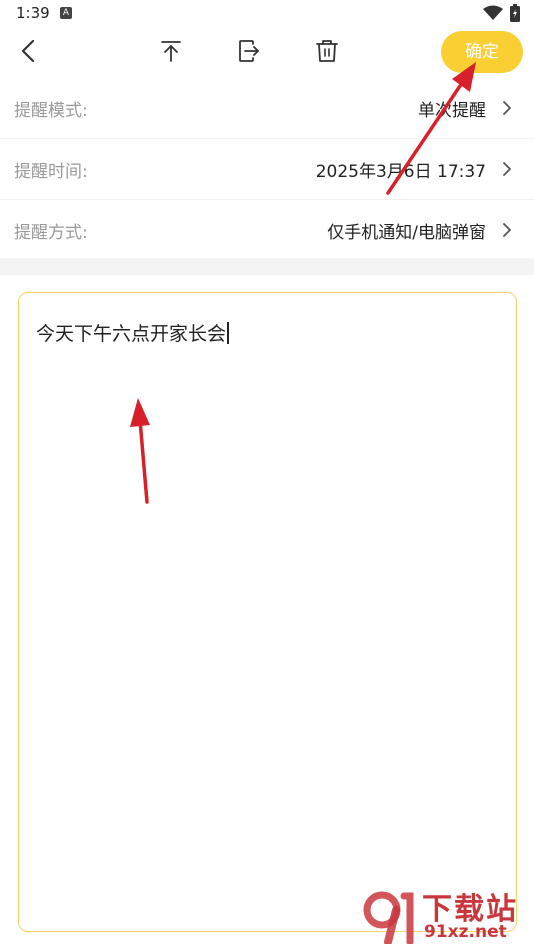 The width and height of the screenshot is (534, 950). What do you see at coordinates (51, 111) in the screenshot?
I see `setting-label: 提醒模式:` at bounding box center [51, 111].